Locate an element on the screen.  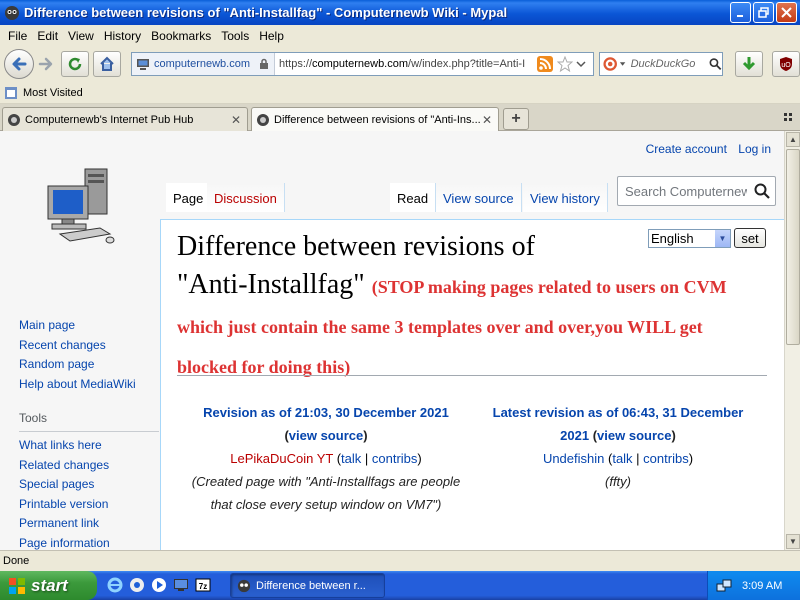
media-player-icon is located at coordinates (159, 585).